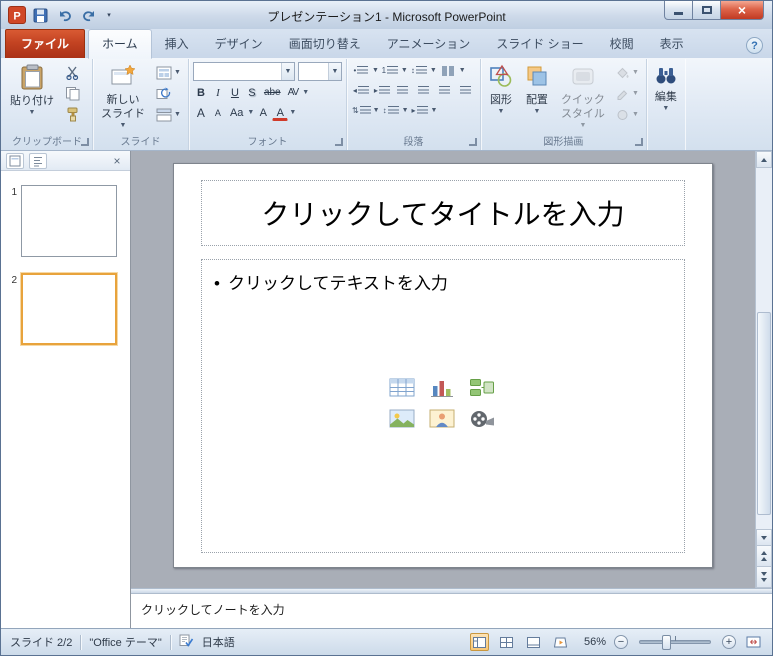  What do you see at coordinates (404, 70) in the screenshot?
I see `numbering-dropdown-icon: ▼` at bounding box center [404, 70].